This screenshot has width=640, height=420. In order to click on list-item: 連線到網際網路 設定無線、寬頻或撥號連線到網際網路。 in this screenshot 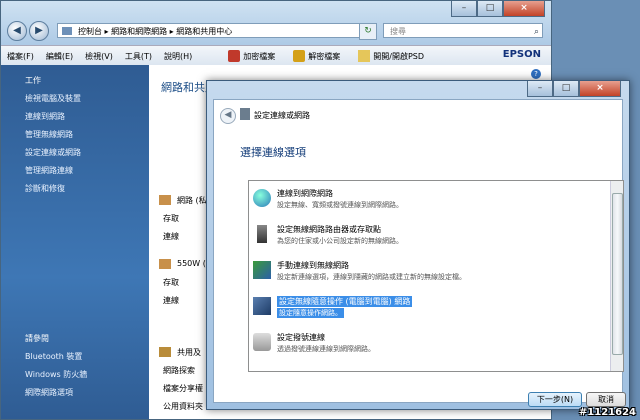, I will do `click(429, 201)`.